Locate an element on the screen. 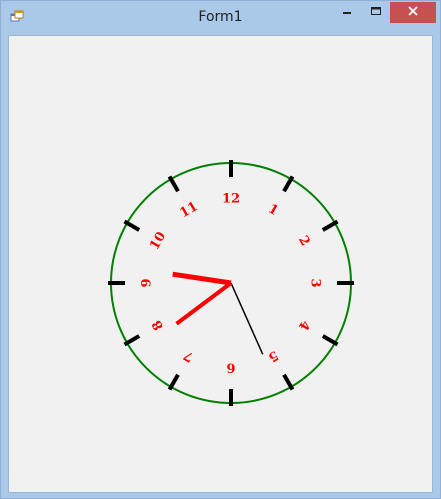  clock-numeral-11: 11 is located at coordinates (188, 210).